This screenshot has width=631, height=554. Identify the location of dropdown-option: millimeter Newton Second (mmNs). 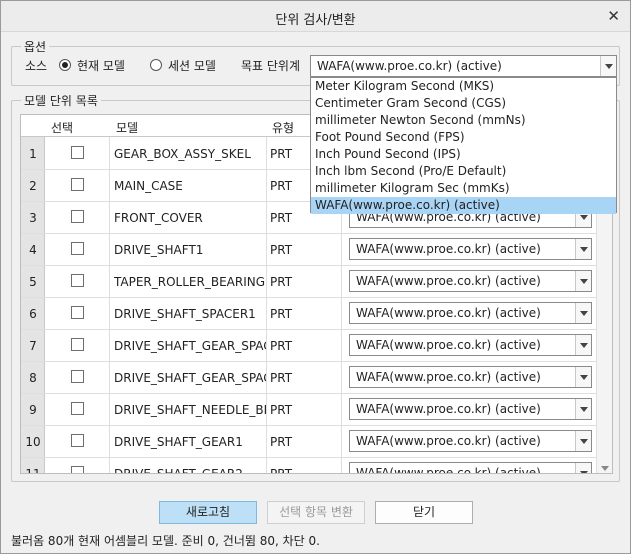
(463, 120).